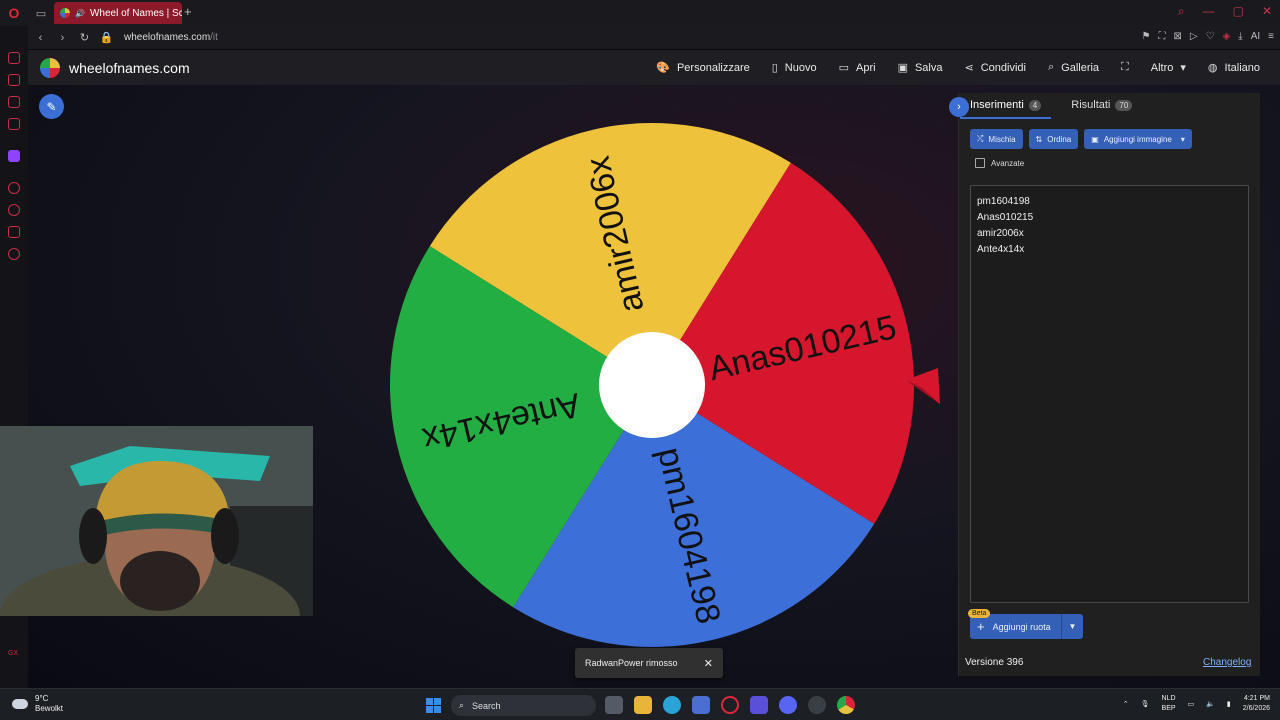  What do you see at coordinates (14, 80) in the screenshot?
I see `messenger-icon` at bounding box center [14, 80].